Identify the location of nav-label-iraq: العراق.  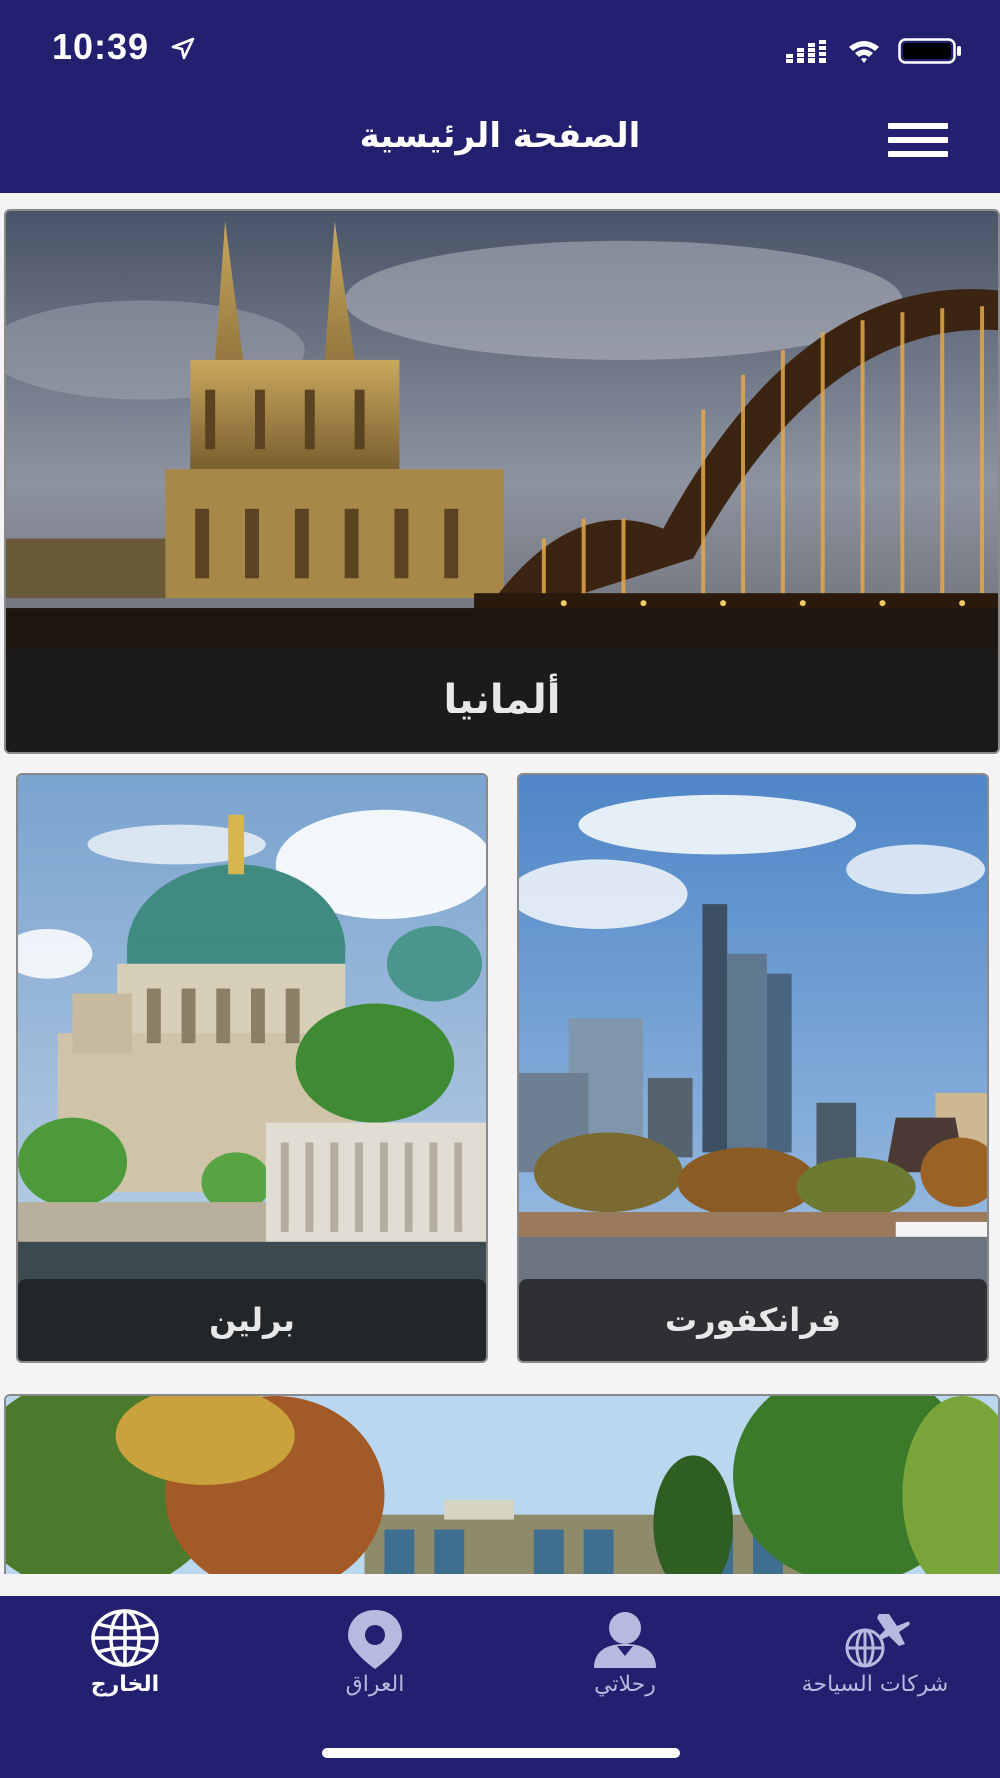
(375, 1684).